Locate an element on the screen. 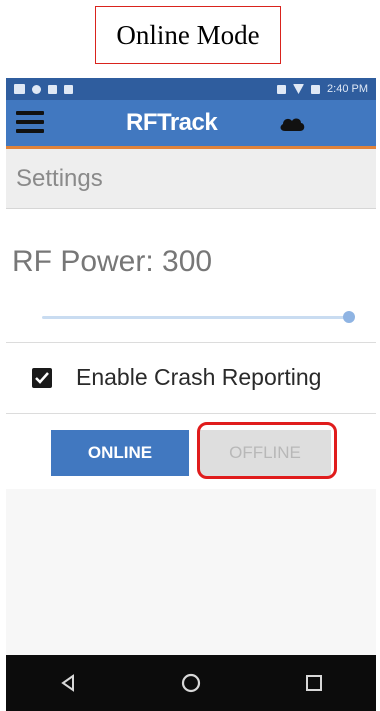 The image size is (380, 711). checkmark-icon is located at coordinates (42, 377).